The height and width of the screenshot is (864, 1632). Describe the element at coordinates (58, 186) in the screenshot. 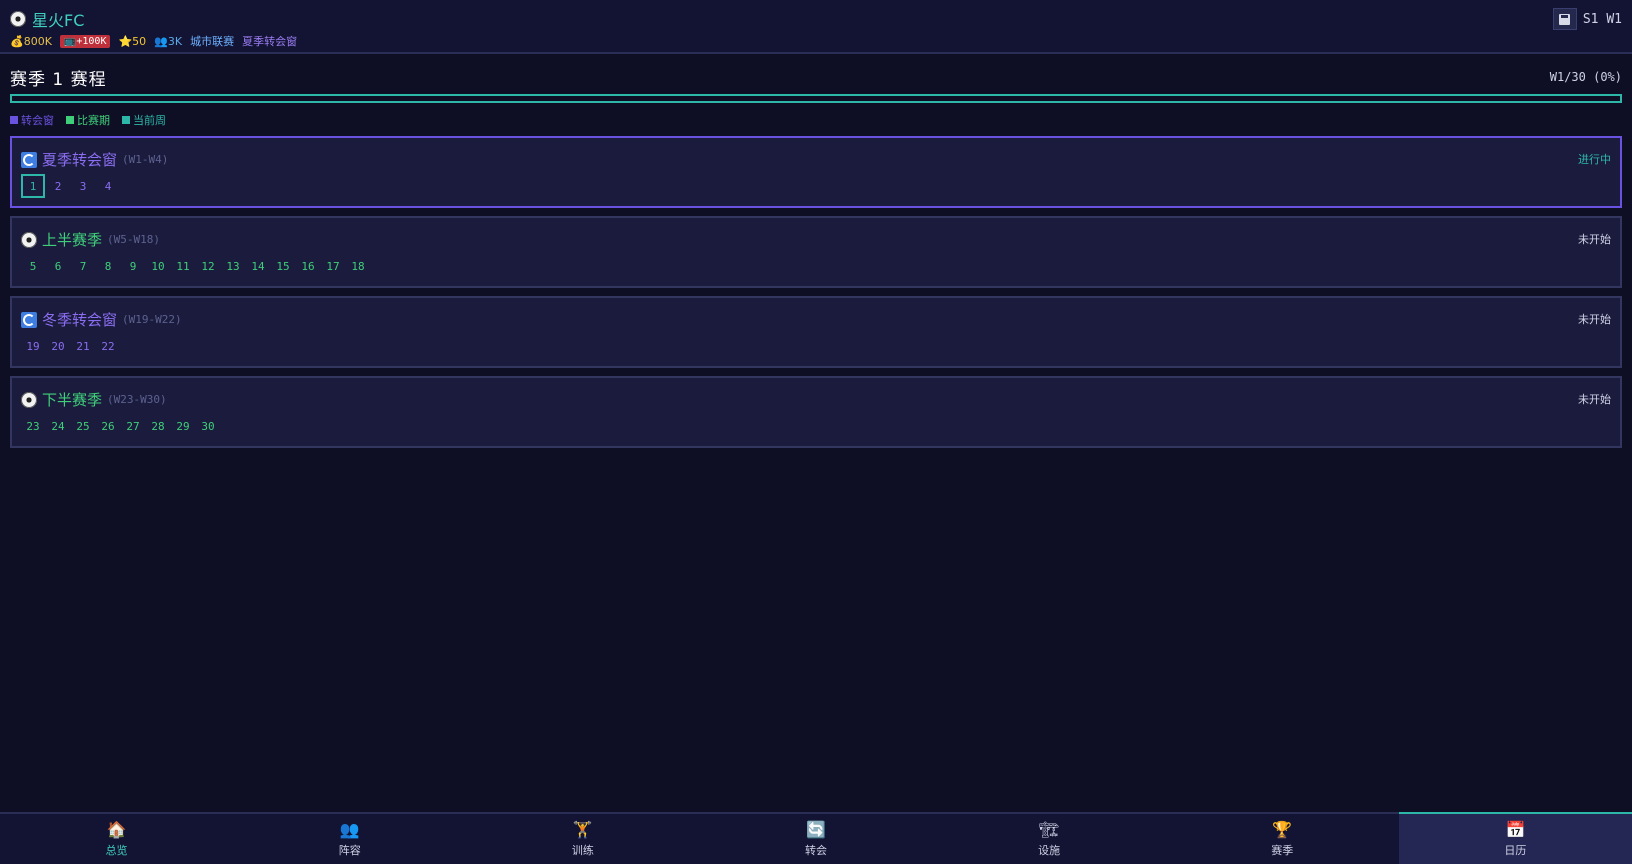

I see `week-cell: 2` at that location.